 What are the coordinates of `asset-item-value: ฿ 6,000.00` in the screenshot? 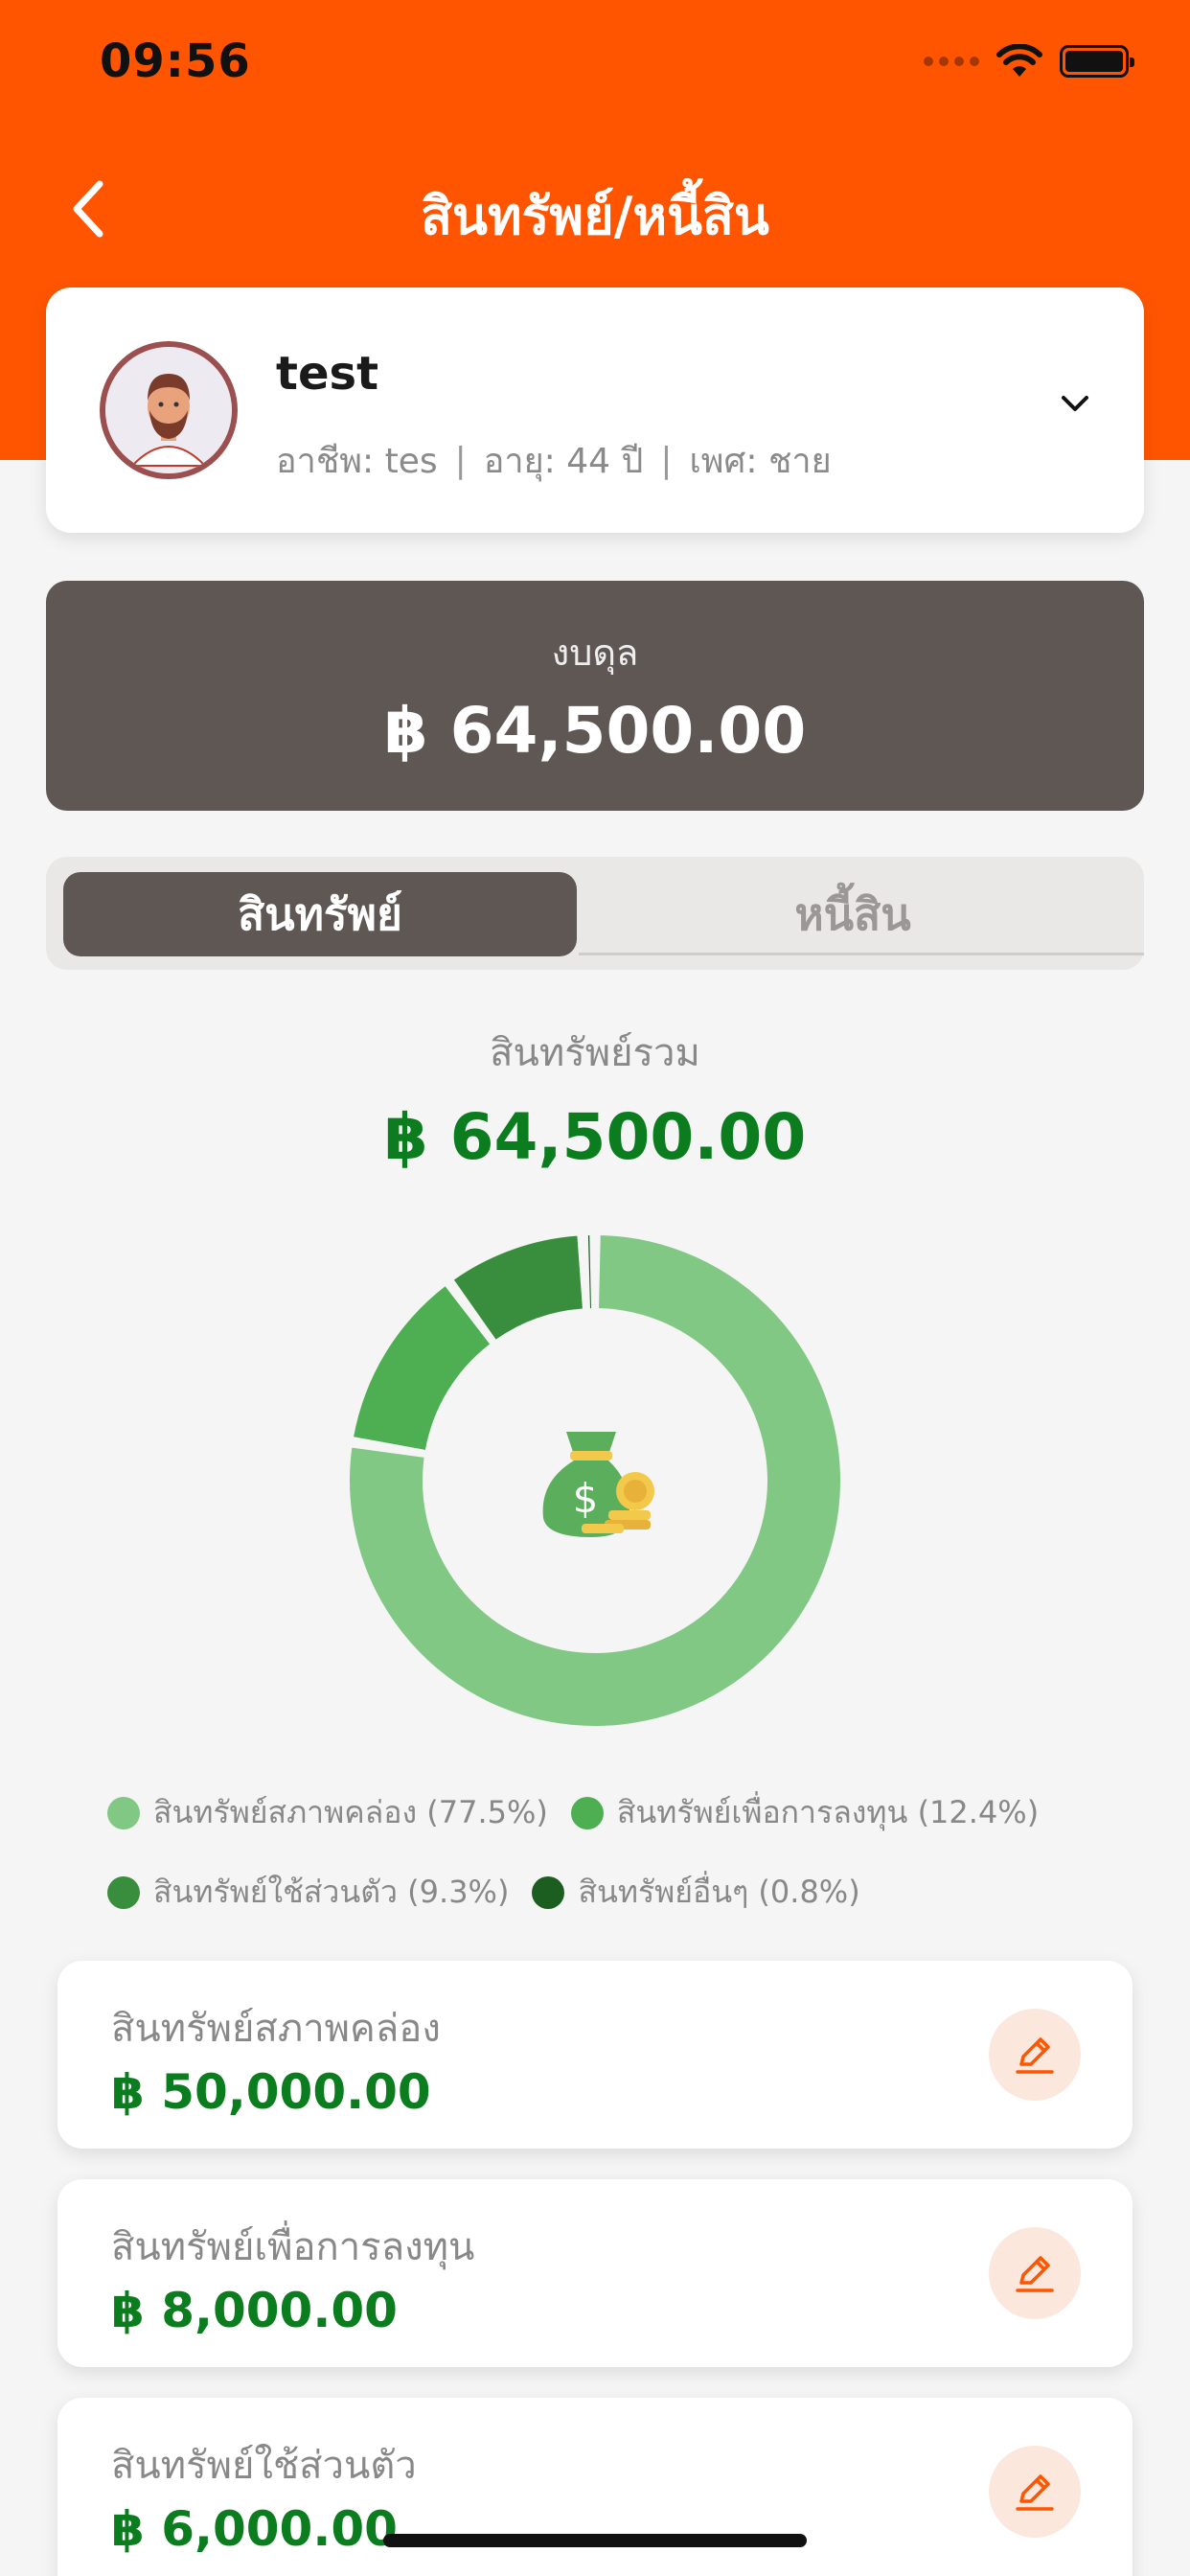 It's located at (255, 2529).